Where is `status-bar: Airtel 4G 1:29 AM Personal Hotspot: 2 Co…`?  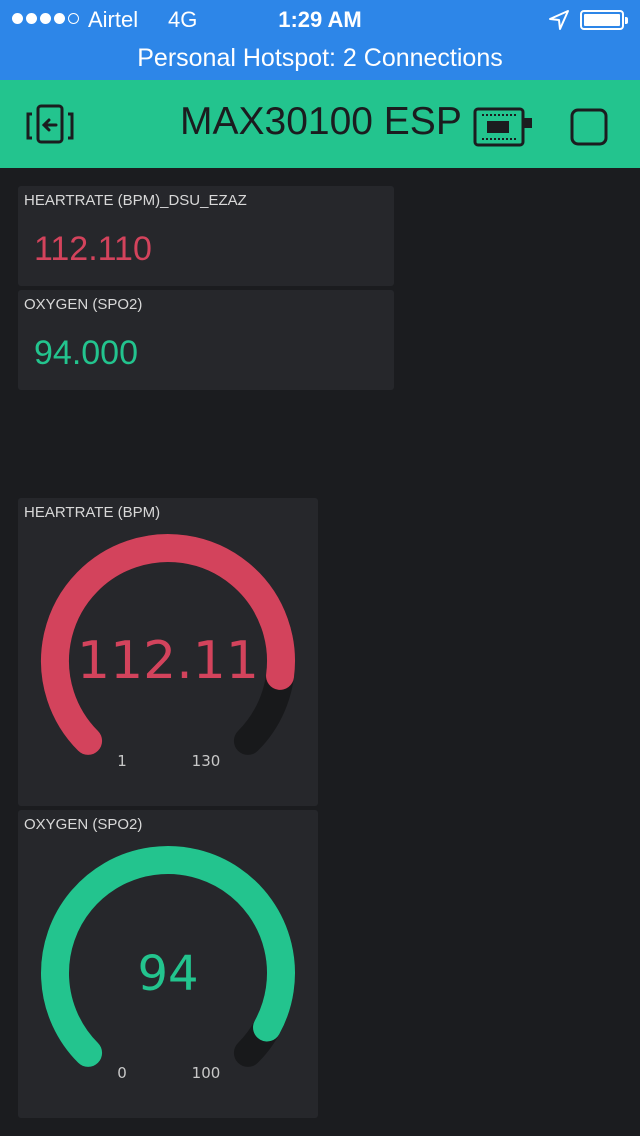
status-bar: Airtel 4G 1:29 AM Personal Hotspot: 2 Co… is located at coordinates (320, 40).